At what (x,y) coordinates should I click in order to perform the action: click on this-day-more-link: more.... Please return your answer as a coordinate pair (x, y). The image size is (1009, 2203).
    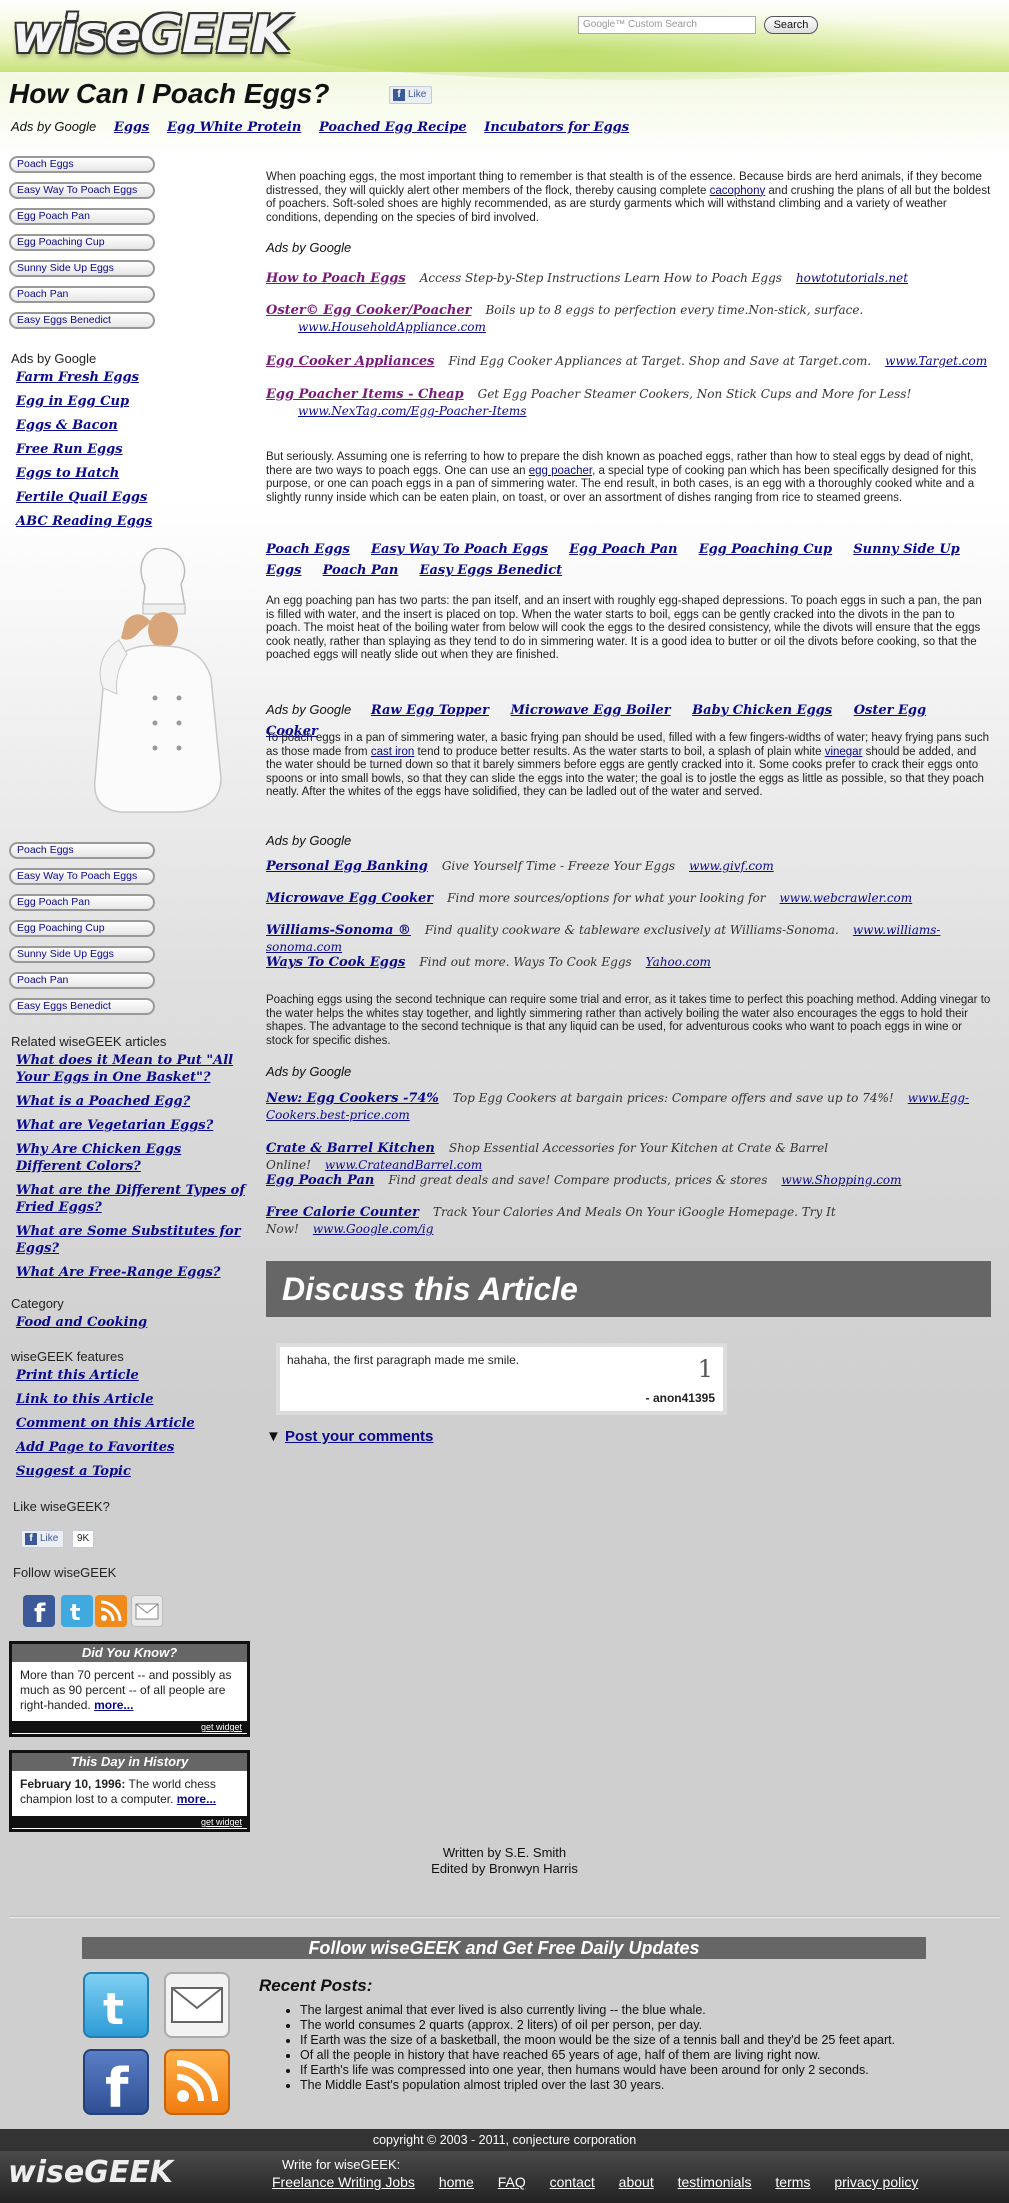
    Looking at the image, I should click on (196, 1799).